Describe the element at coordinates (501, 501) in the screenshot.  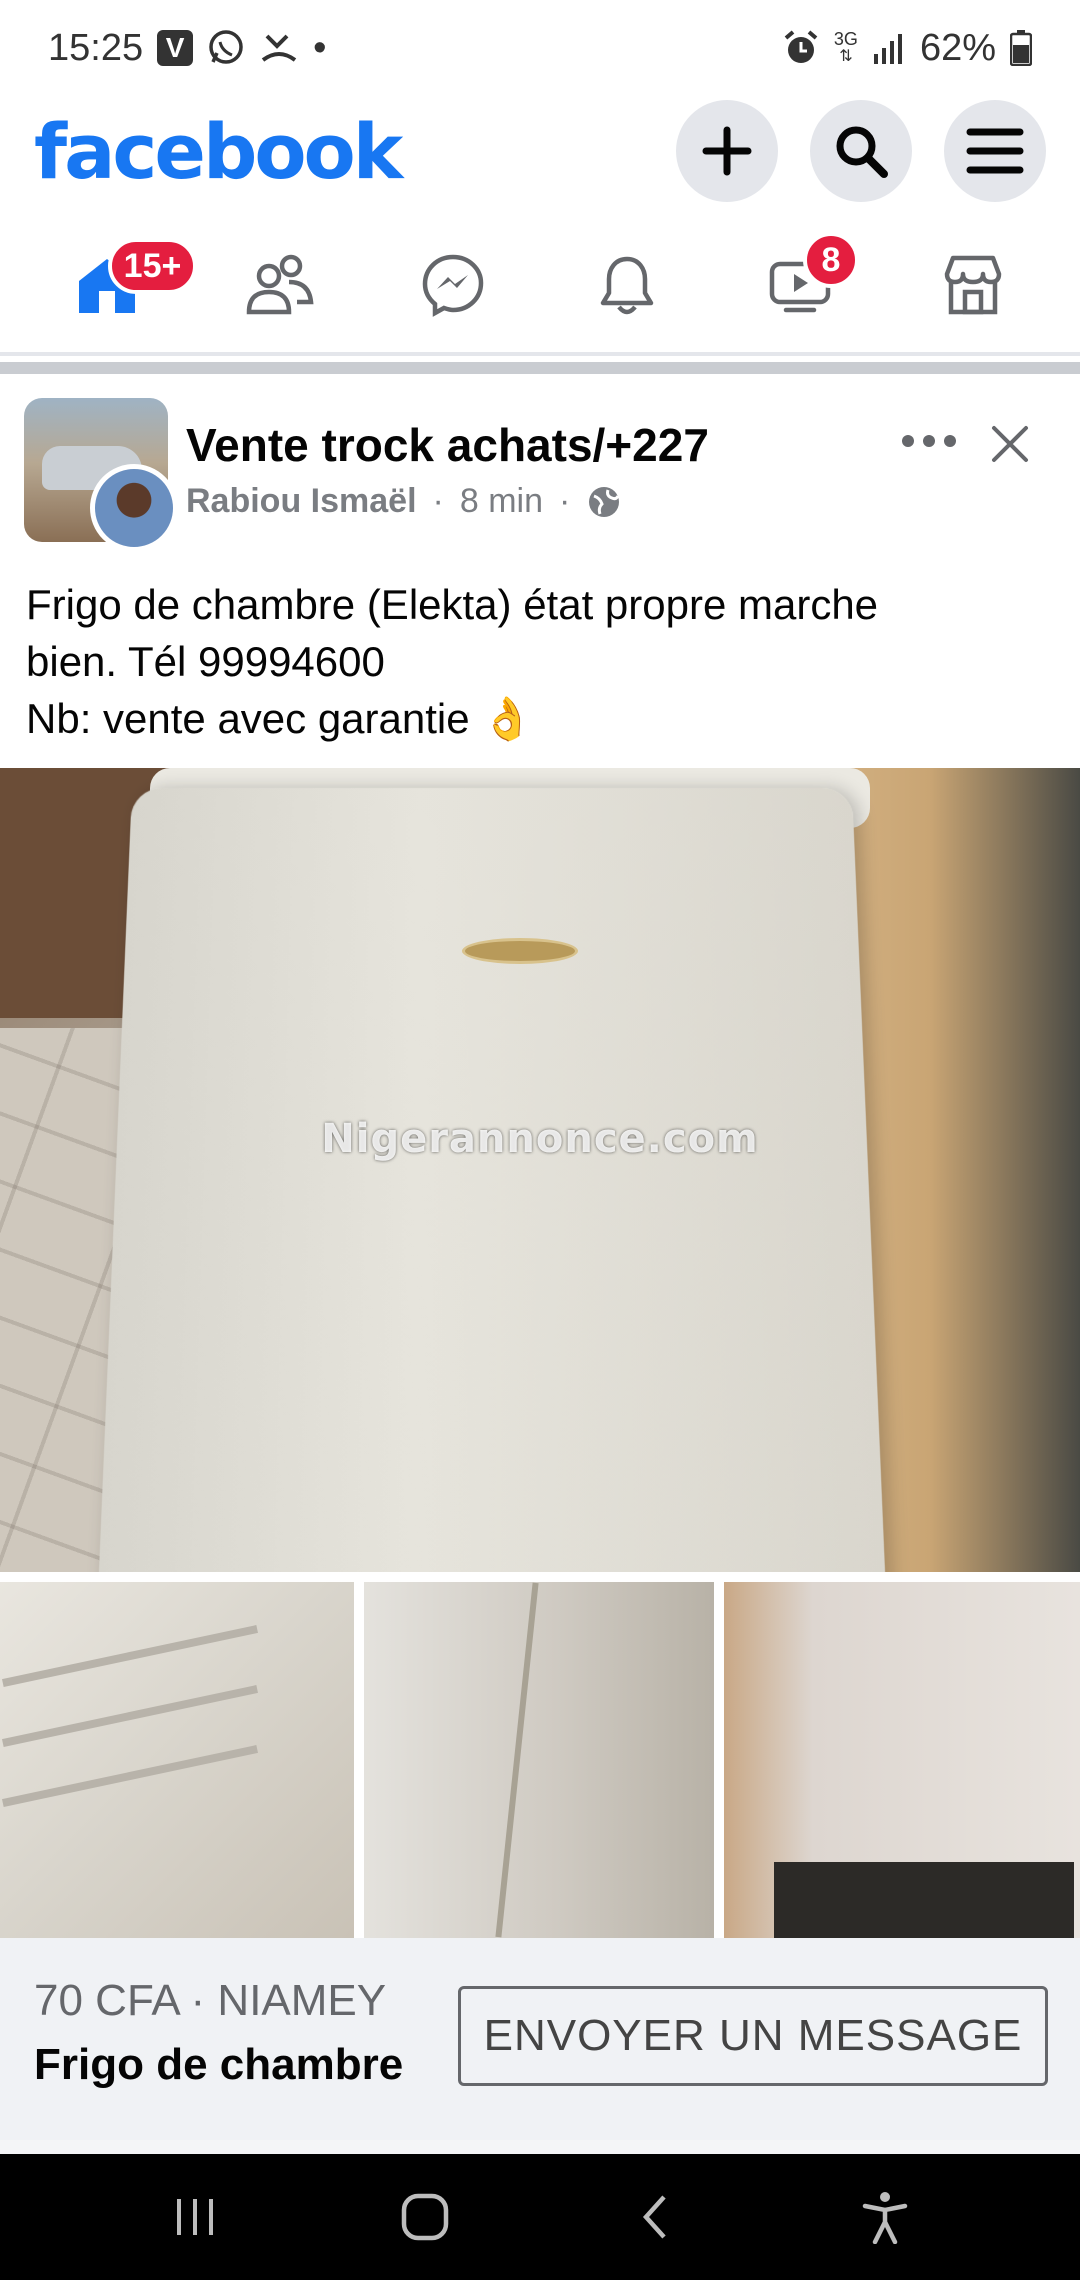
I see `post-time: 8 min` at that location.